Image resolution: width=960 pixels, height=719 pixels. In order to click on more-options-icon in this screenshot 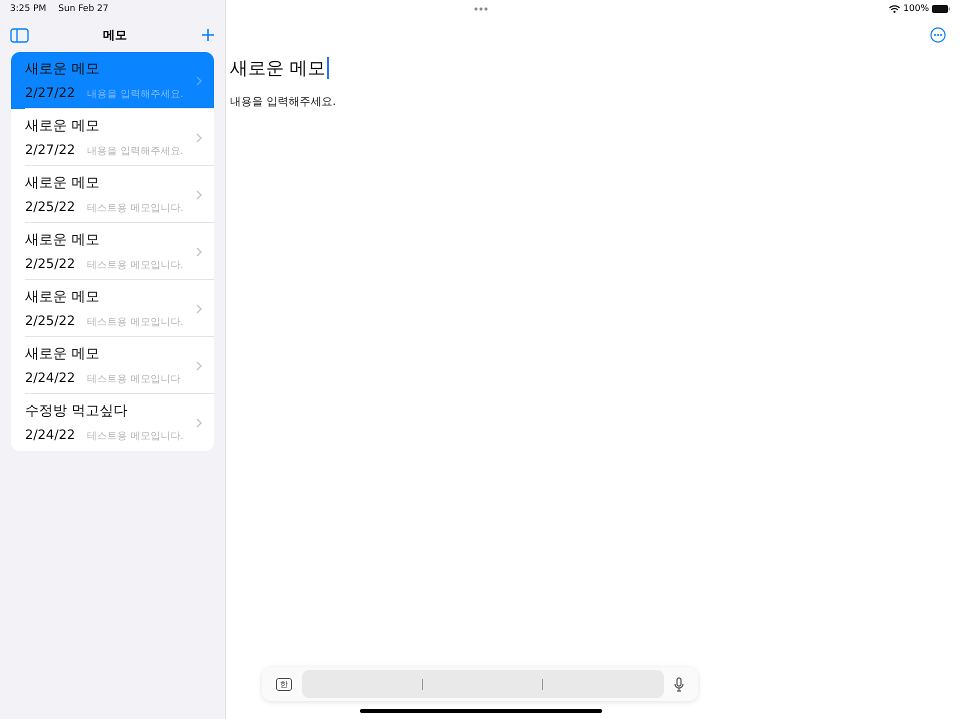, I will do `click(938, 35)`.